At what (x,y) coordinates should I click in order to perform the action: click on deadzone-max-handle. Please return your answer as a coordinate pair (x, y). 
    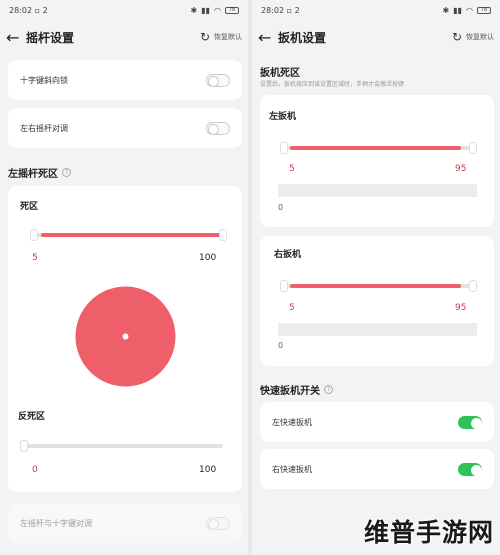
    Looking at the image, I should click on (223, 235).